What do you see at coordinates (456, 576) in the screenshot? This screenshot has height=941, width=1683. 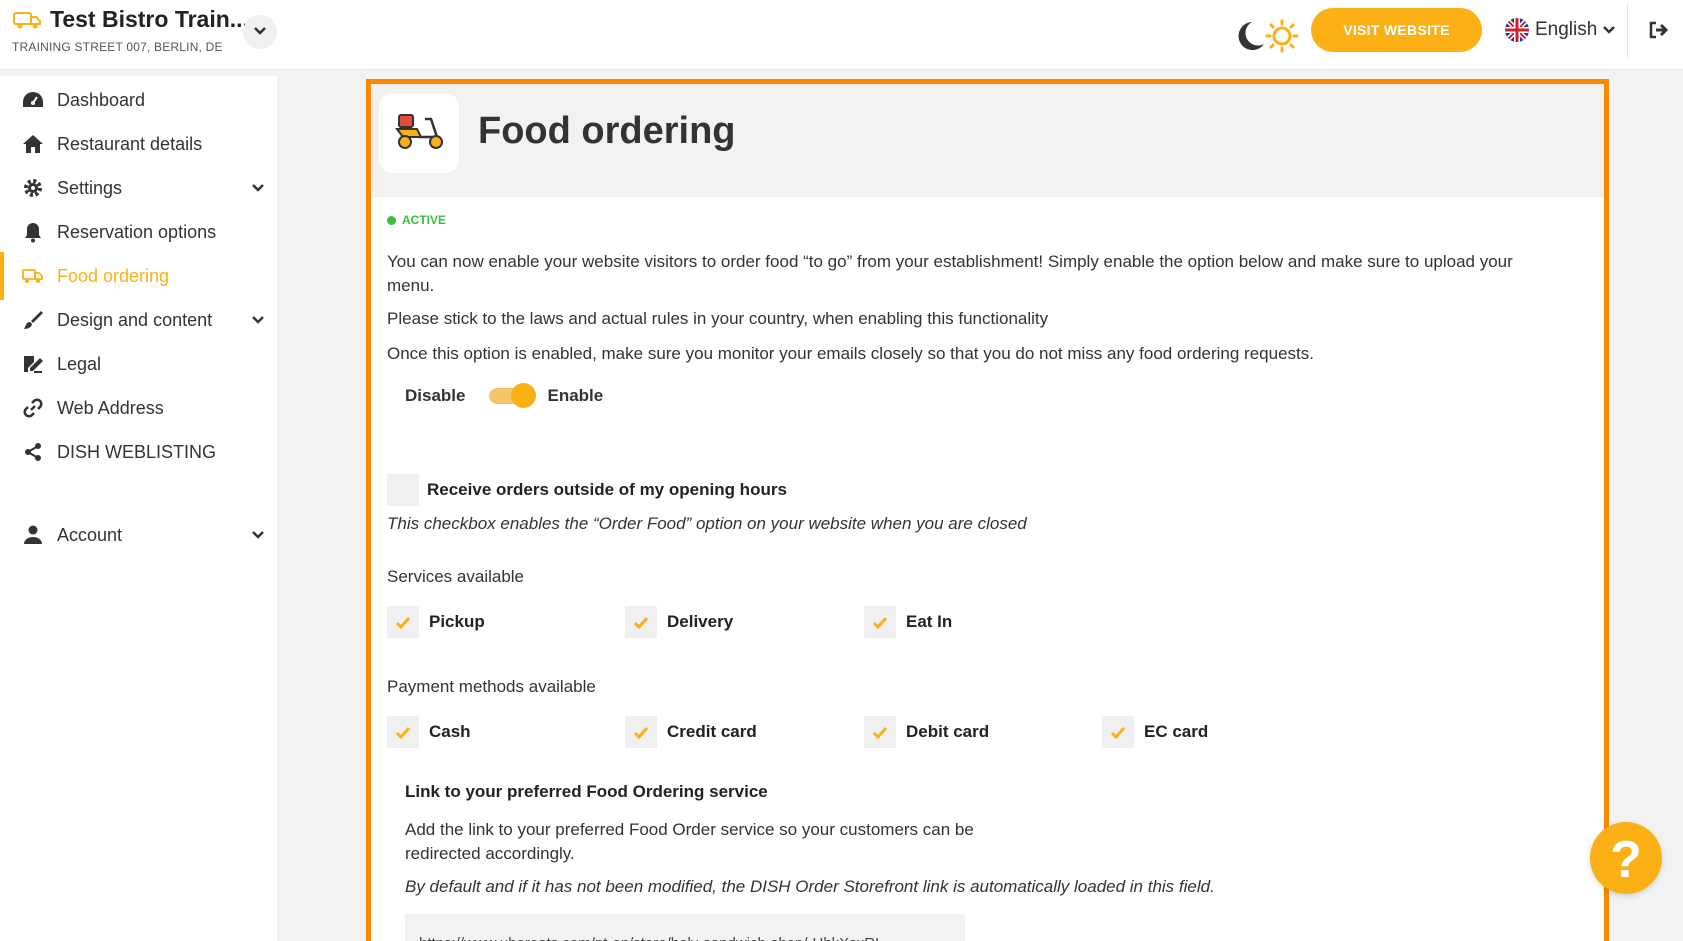 I see `services-heading: Services available` at bounding box center [456, 576].